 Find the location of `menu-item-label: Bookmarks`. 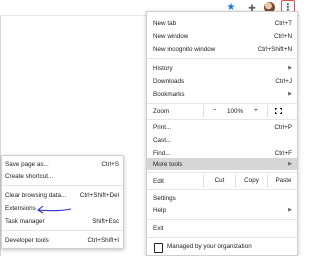

menu-item-label: Bookmarks is located at coordinates (169, 94).